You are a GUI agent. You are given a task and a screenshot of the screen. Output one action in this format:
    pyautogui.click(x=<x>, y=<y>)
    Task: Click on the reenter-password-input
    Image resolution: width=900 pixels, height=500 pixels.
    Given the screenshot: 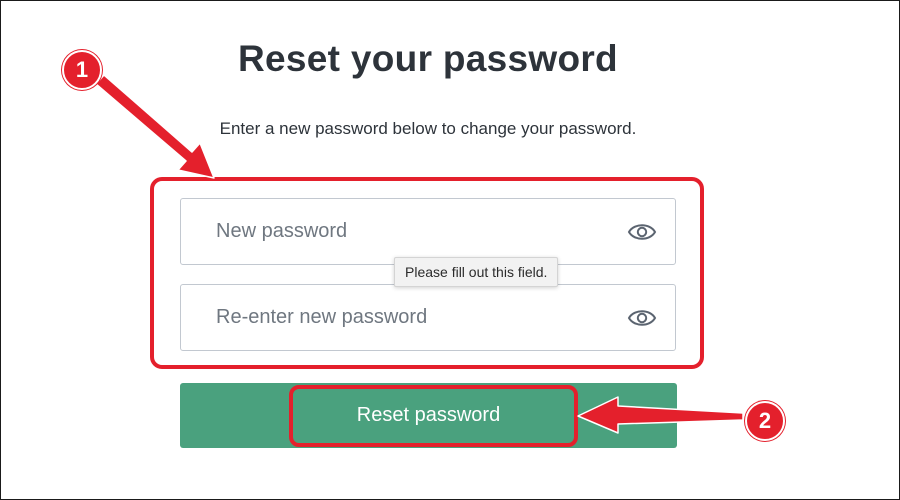 What is the action you would take?
    pyautogui.click(x=392, y=317)
    